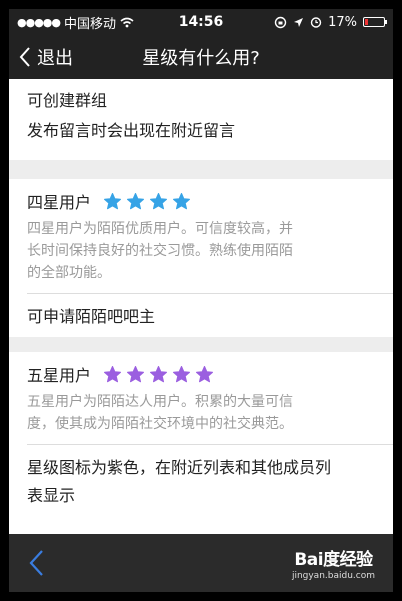  Describe the element at coordinates (179, 467) in the screenshot. I see `privilege-line: 星级图标为紫色，在附近列表和其他成员列` at that location.